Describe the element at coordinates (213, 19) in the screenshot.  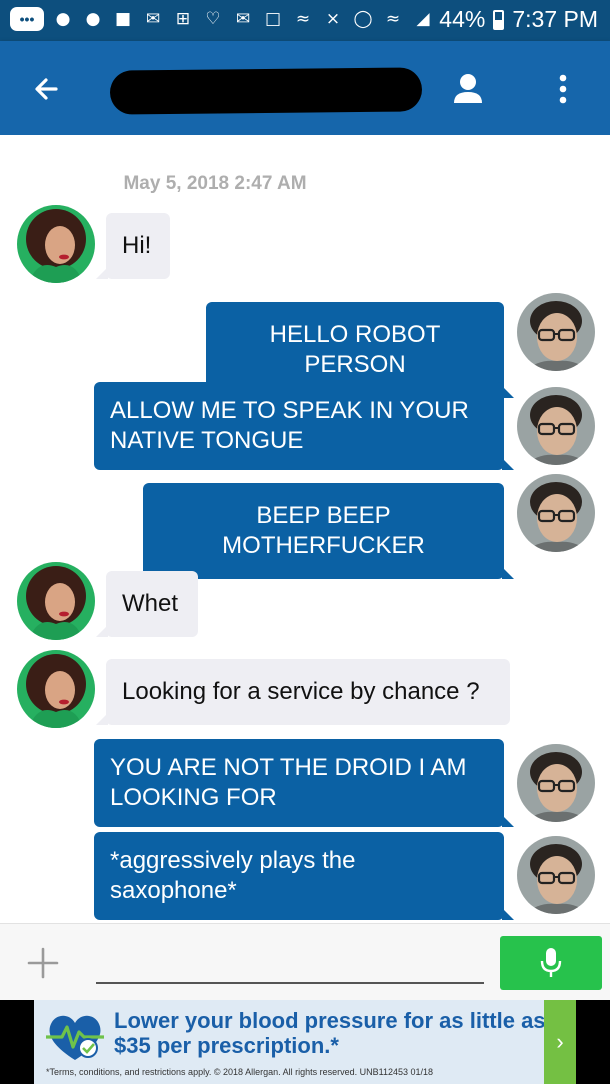
I see `heart-icon: ♡` at that location.